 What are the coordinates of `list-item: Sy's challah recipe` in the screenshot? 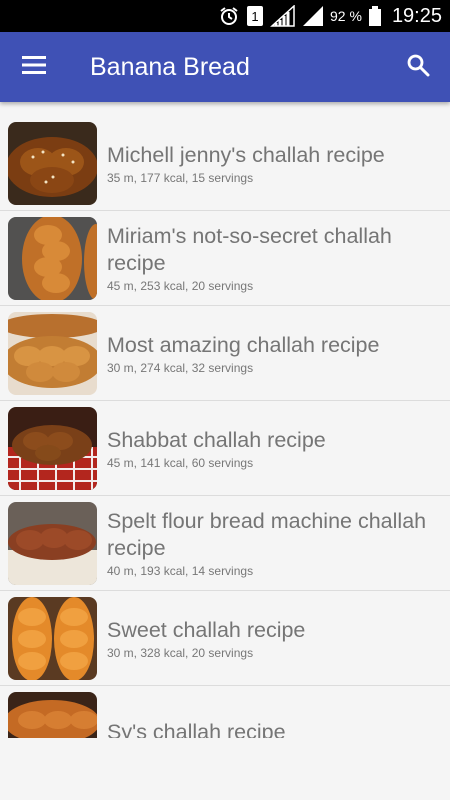 It's located at (225, 712).